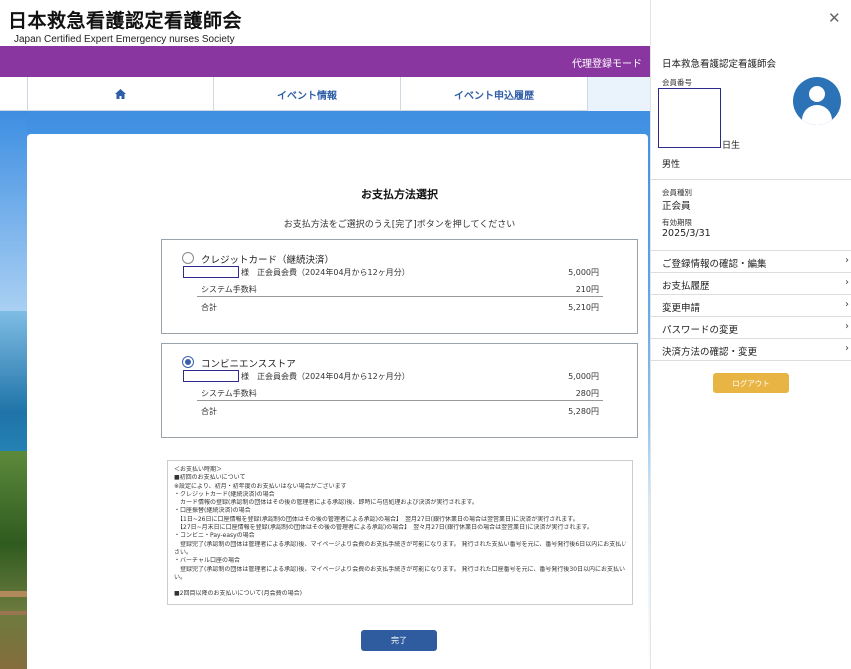  Describe the element at coordinates (731, 146) in the screenshot. I see `birth-suffix: 日生` at that location.